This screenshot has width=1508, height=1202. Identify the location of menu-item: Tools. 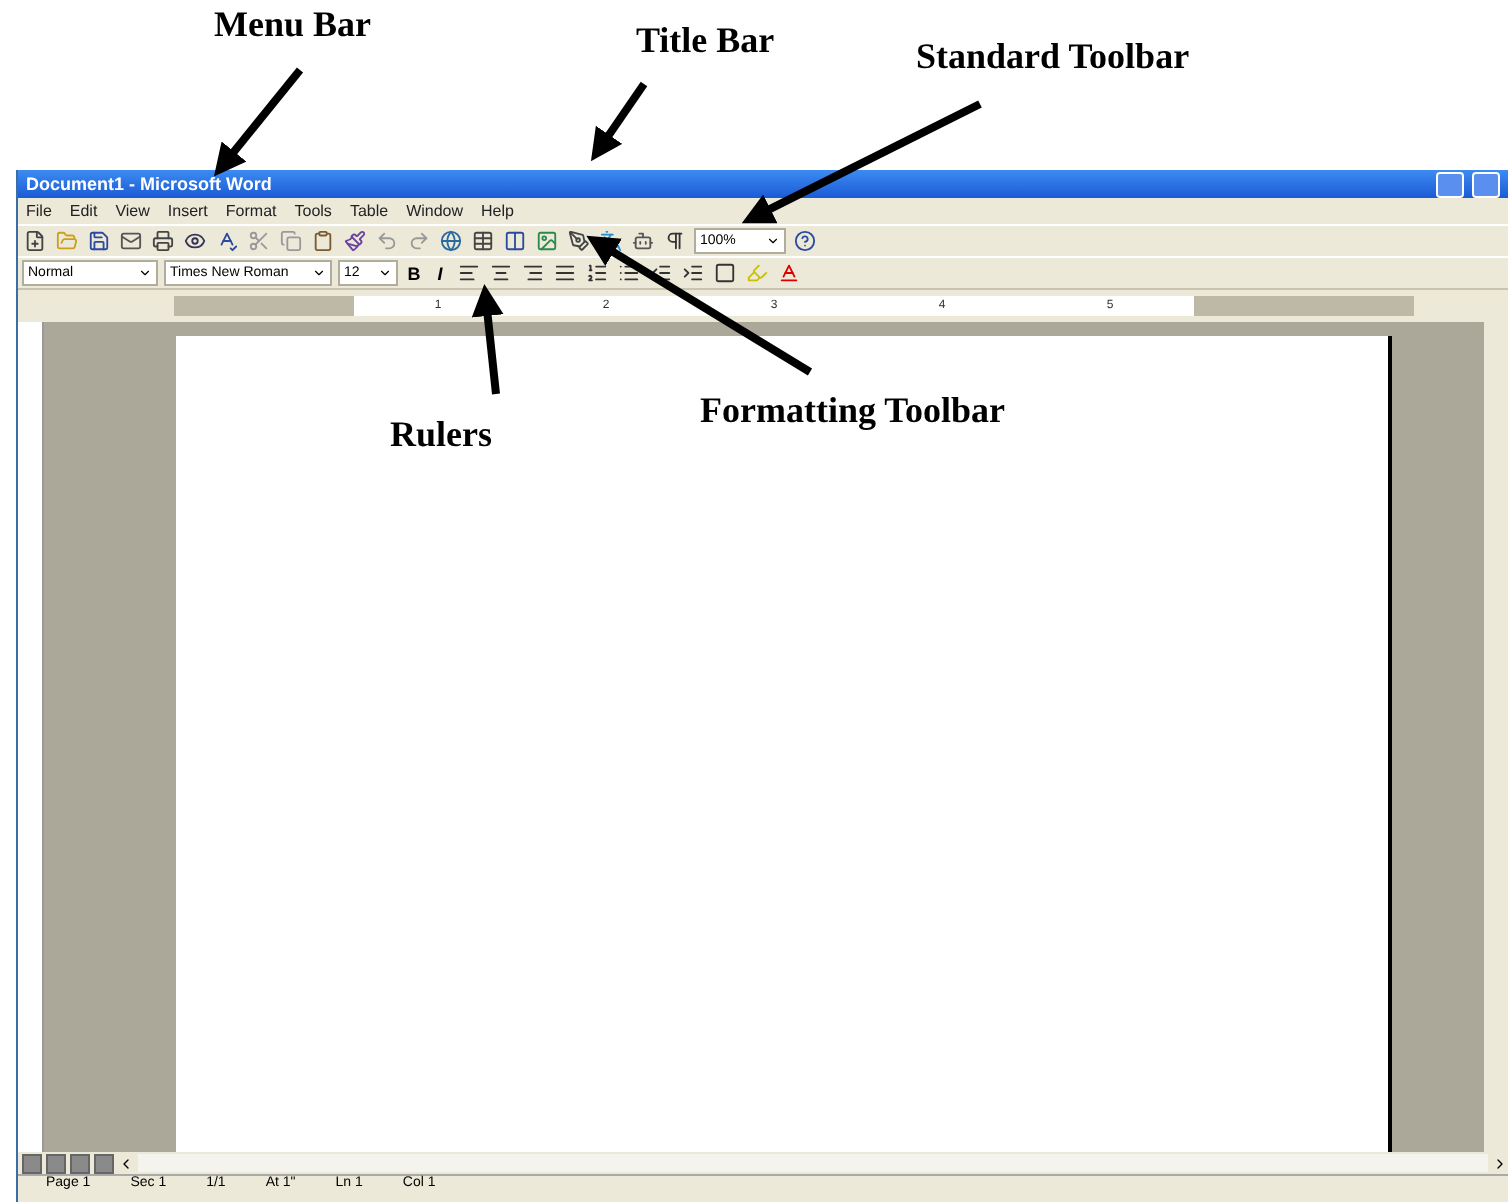
(313, 211).